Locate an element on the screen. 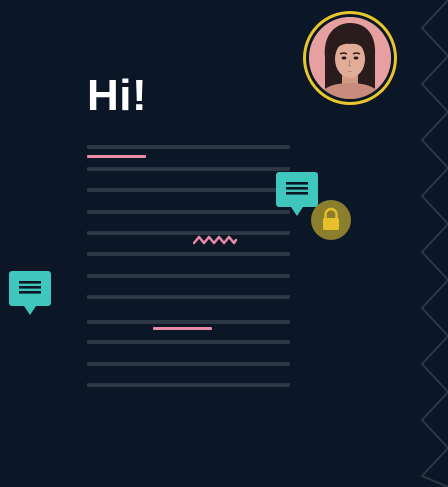  avatar is located at coordinates (350, 58).